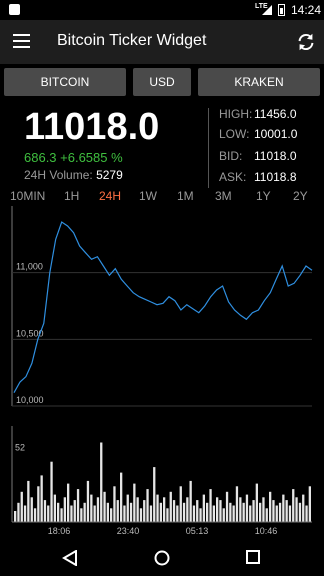  What do you see at coordinates (128, 531) in the screenshot?
I see `volume-x-tick-label: 23:40` at bounding box center [128, 531].